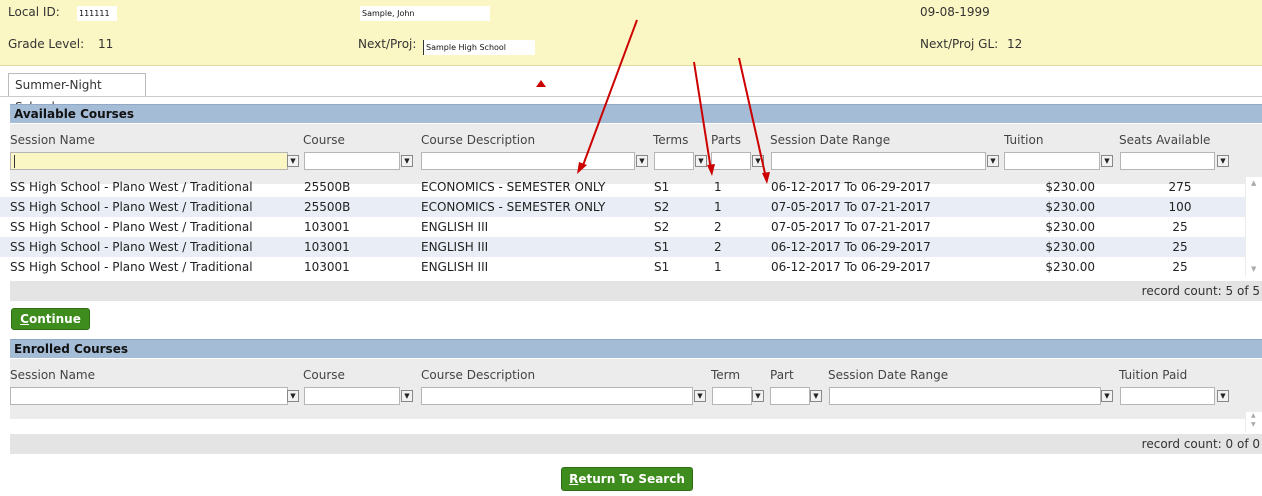 The width and height of the screenshot is (1262, 496). I want to click on col-part: Part, so click(782, 375).